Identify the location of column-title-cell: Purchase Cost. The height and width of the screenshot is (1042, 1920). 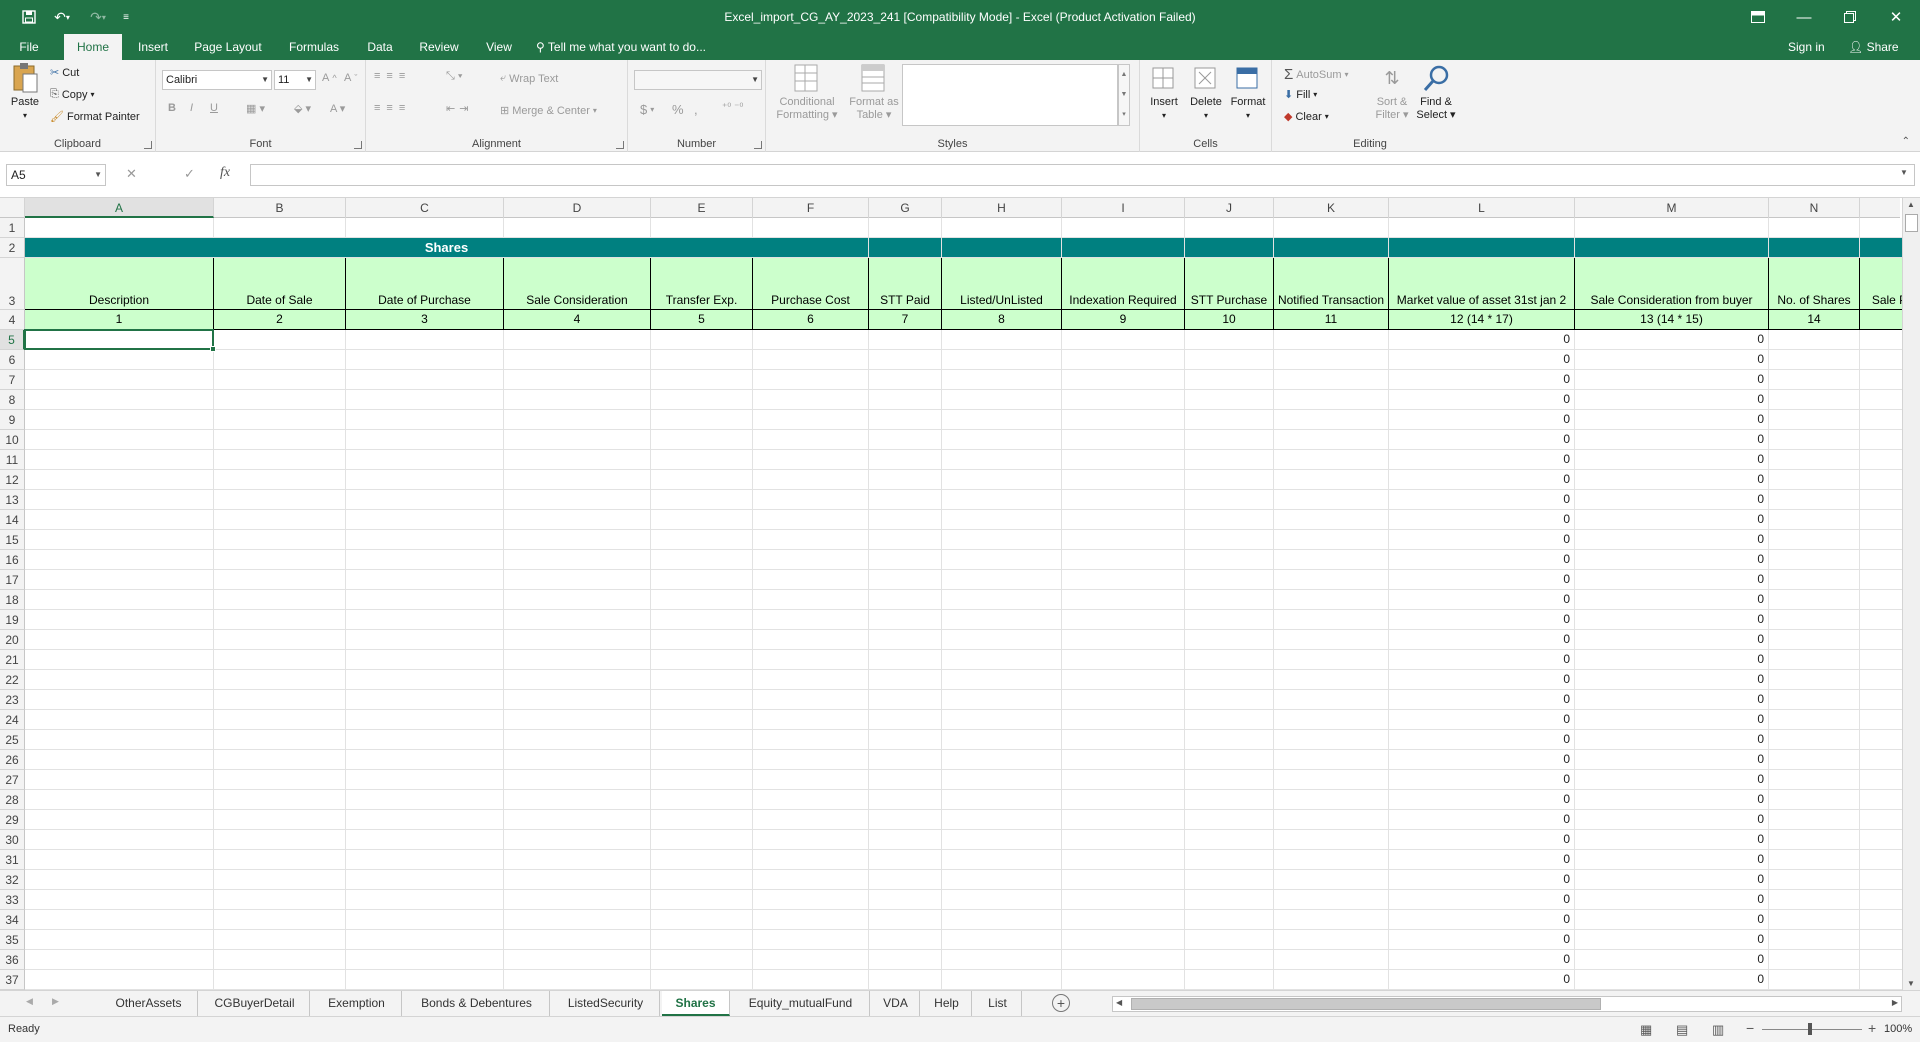
(811, 284).